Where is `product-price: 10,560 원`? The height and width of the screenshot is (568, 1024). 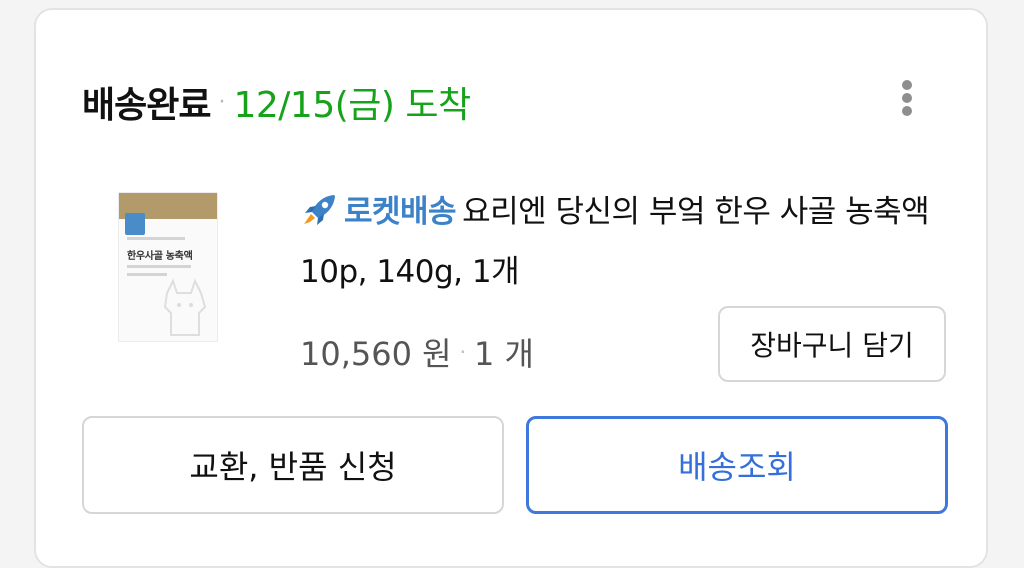
product-price: 10,560 원 is located at coordinates (376, 354).